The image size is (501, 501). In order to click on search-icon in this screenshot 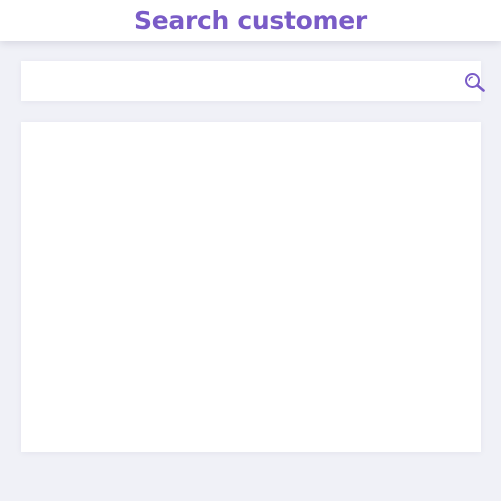, I will do `click(475, 82)`.